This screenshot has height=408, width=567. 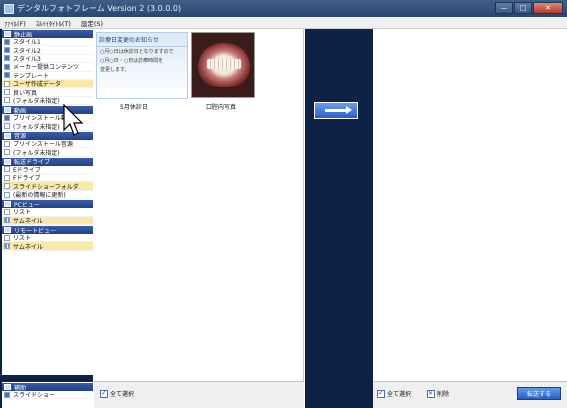 I want to click on sidebar-section-header: PCビュー, so click(x=47, y=204).